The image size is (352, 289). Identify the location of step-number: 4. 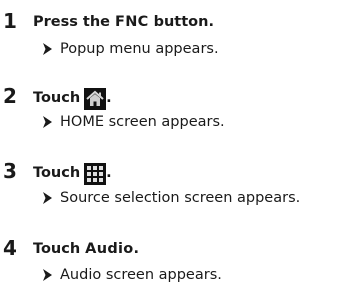
(10, 248).